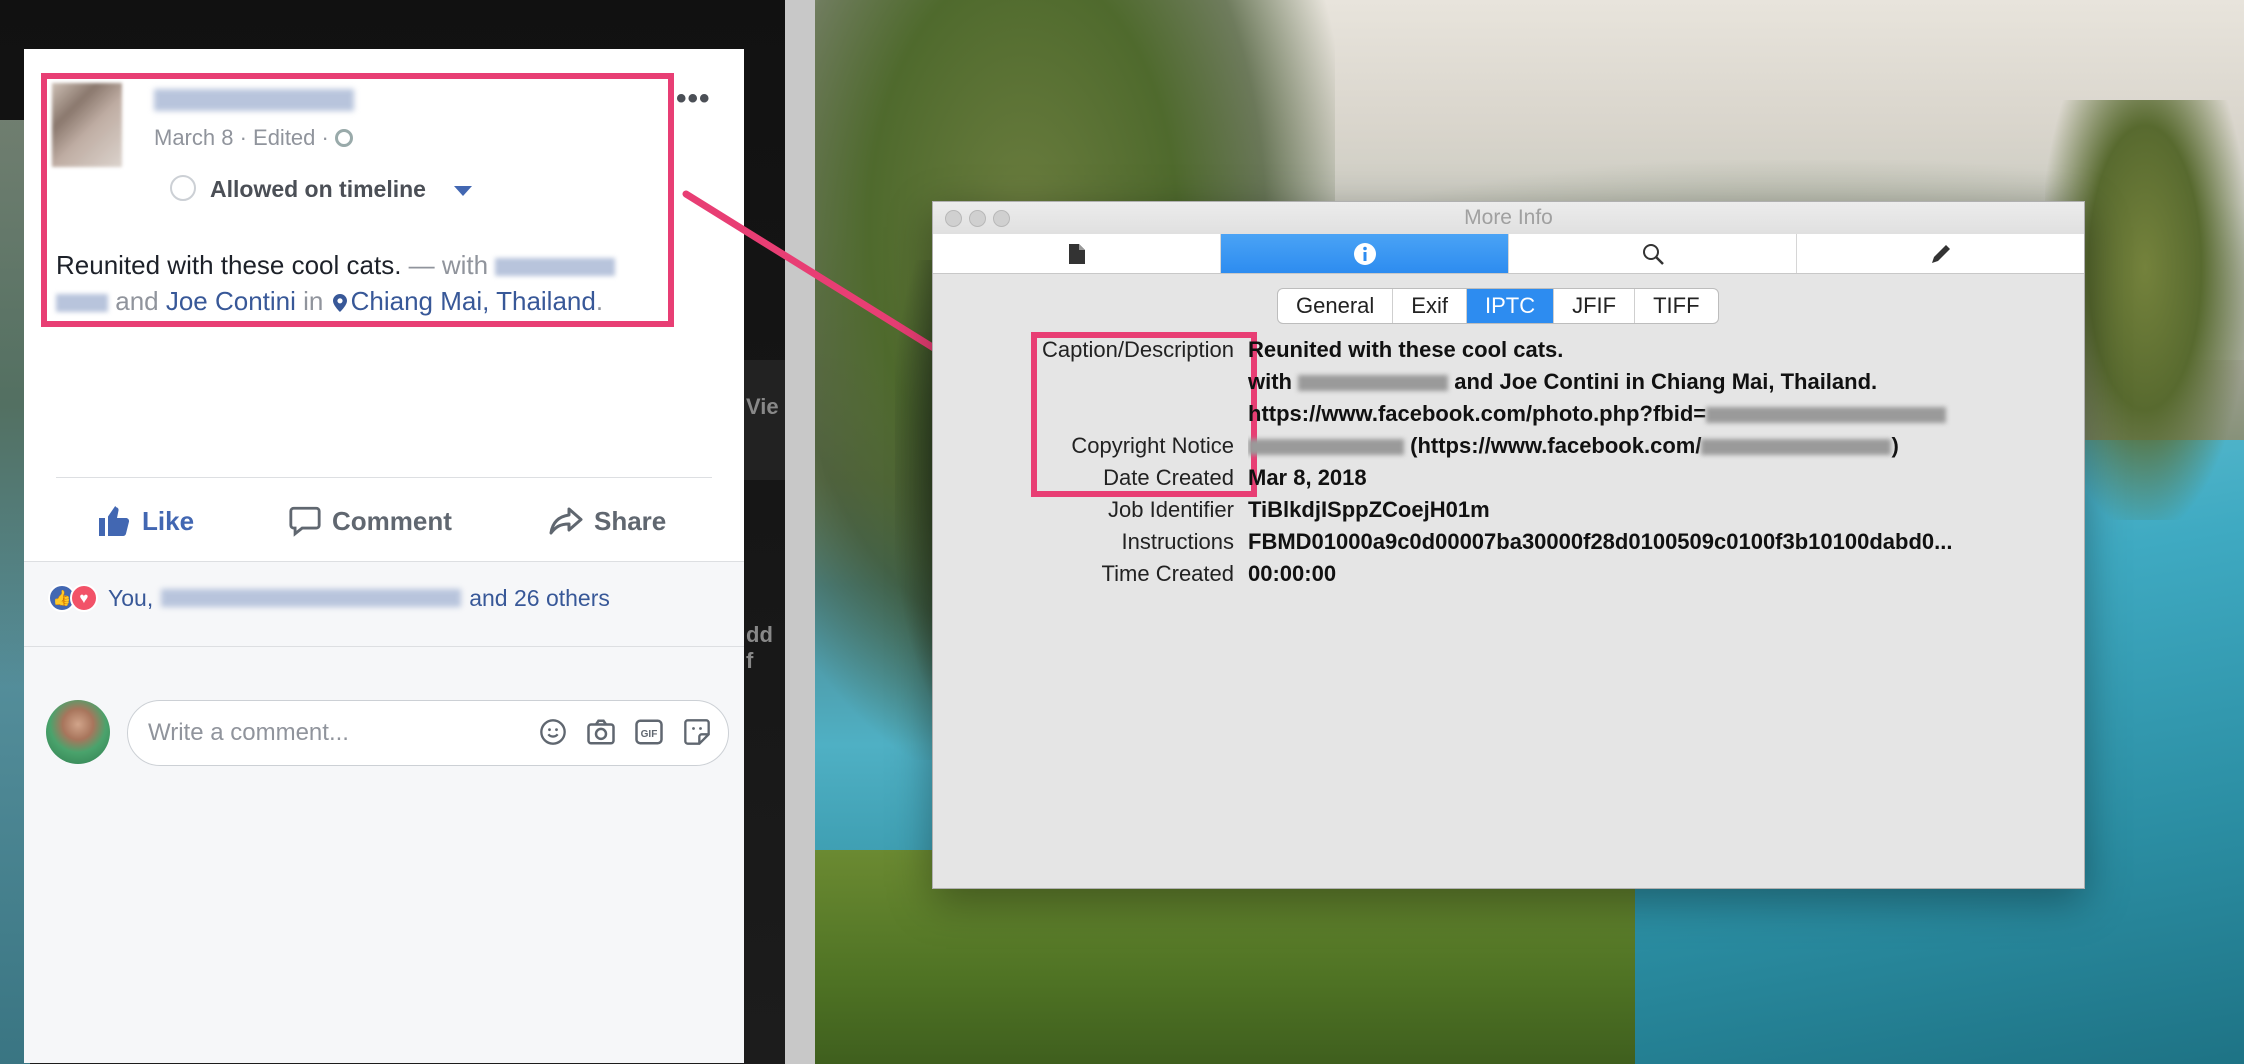 The height and width of the screenshot is (1064, 2244). What do you see at coordinates (1500, 574) in the screenshot?
I see `time-created-row: Time Created 00:00:00` at bounding box center [1500, 574].